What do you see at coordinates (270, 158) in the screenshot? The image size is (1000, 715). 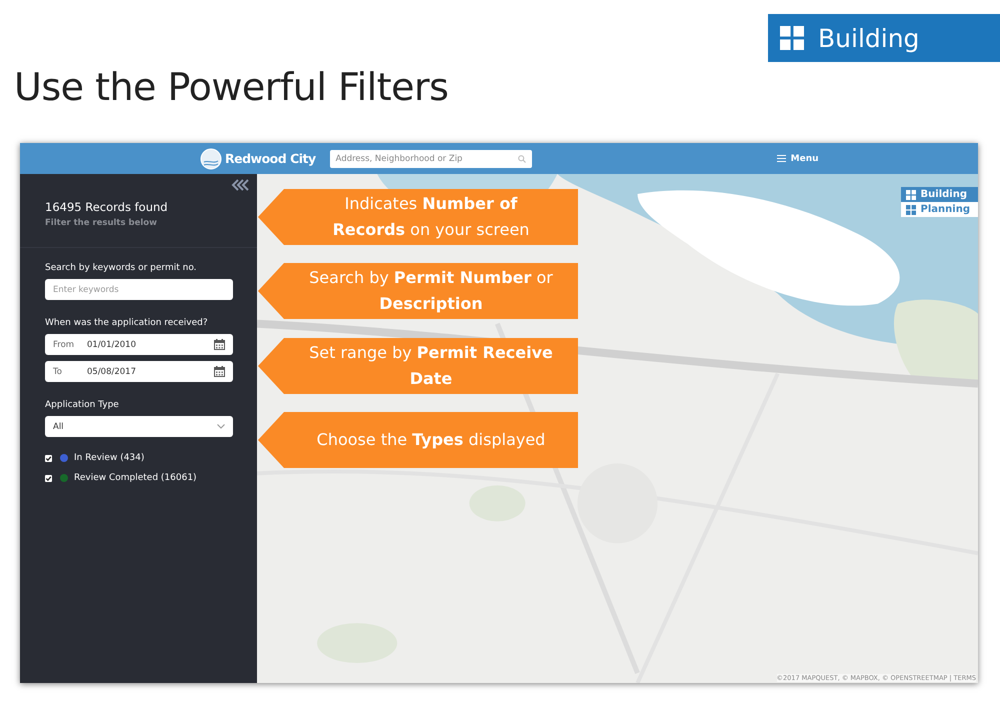 I see `city-logo-text: Redwood City` at bounding box center [270, 158].